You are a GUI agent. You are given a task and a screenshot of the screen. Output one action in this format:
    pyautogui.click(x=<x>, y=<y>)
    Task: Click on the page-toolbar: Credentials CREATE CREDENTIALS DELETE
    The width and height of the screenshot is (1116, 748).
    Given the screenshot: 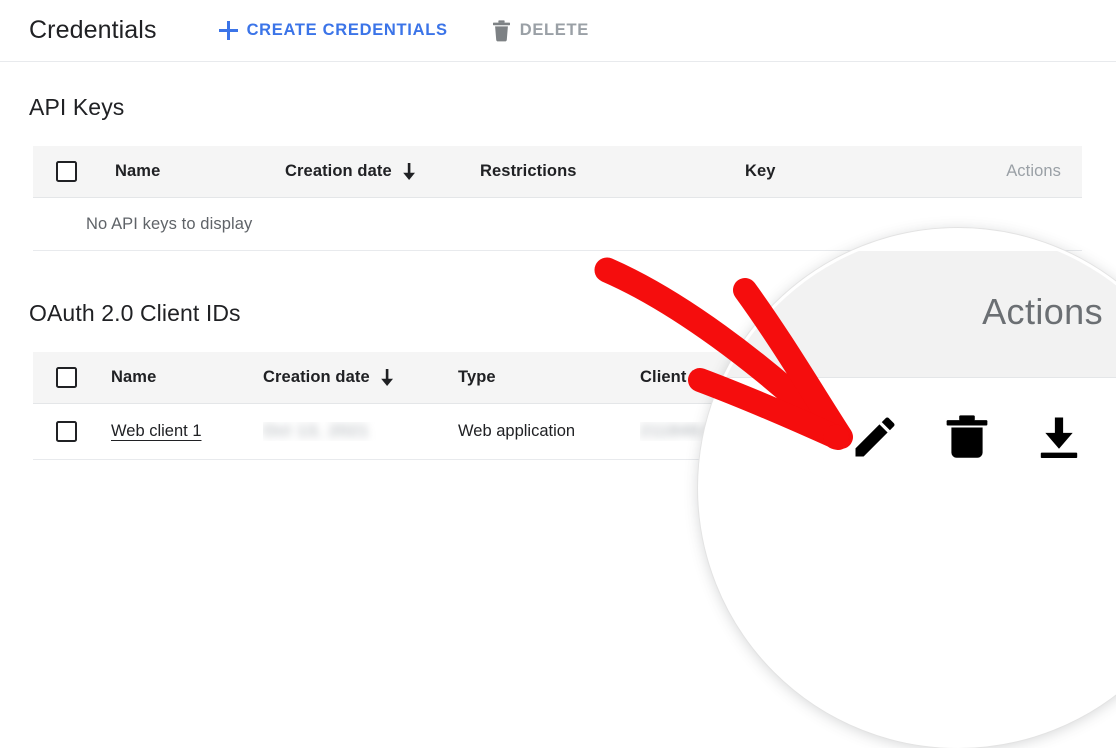 What is the action you would take?
    pyautogui.click(x=558, y=31)
    